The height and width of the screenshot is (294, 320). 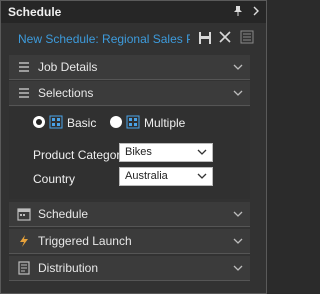 What do you see at coordinates (24, 214) in the screenshot?
I see `calendar-icon` at bounding box center [24, 214].